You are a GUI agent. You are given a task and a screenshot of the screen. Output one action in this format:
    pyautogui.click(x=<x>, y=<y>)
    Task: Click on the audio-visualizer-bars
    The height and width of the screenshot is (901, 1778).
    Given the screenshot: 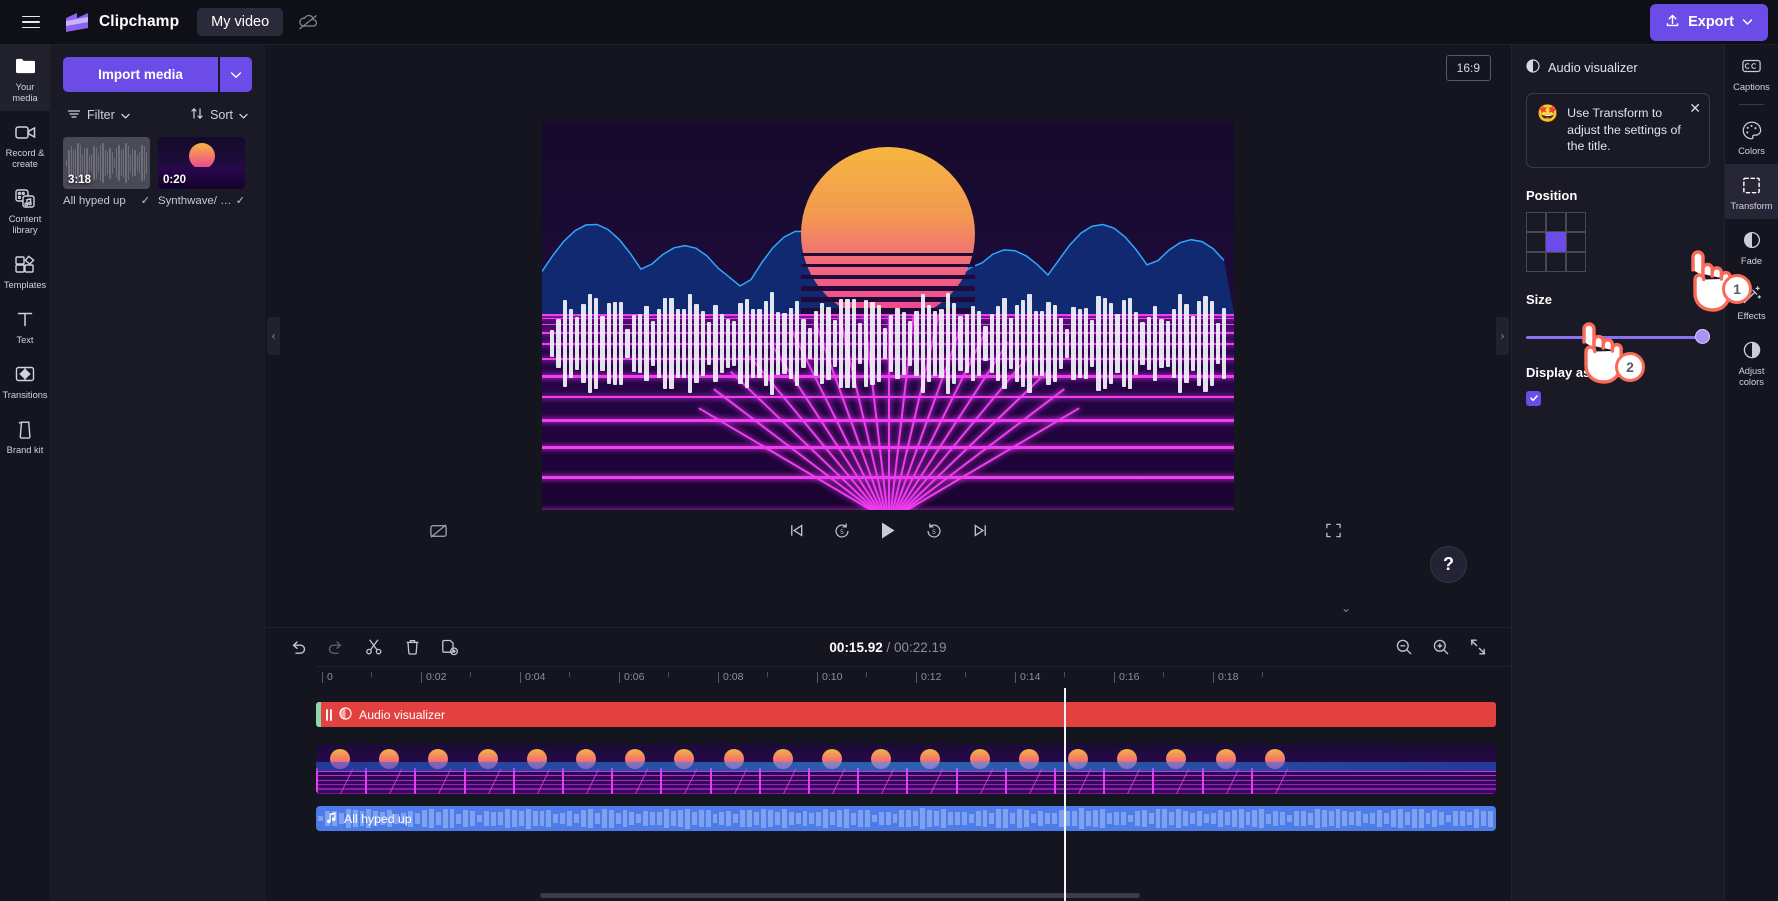 What is the action you would take?
    pyautogui.click(x=888, y=344)
    